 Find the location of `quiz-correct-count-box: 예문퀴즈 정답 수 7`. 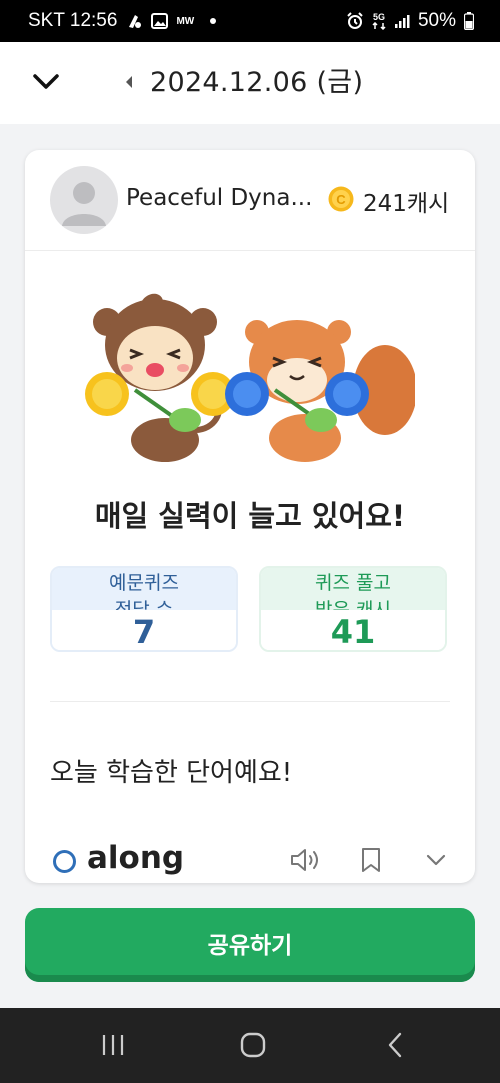

quiz-correct-count-box: 예문퀴즈 정답 수 7 is located at coordinates (144, 609).